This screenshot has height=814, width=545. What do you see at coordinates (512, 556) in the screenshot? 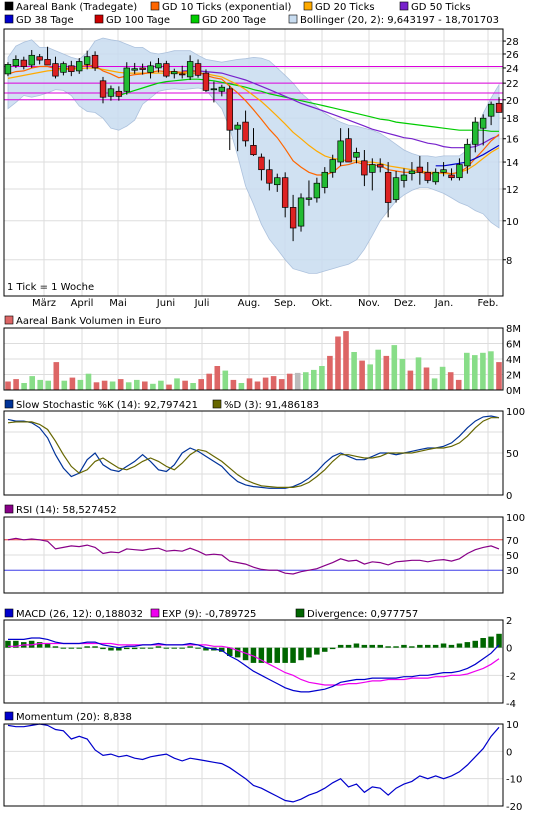
I see `rsi-ytick-label: 50` at bounding box center [512, 556].